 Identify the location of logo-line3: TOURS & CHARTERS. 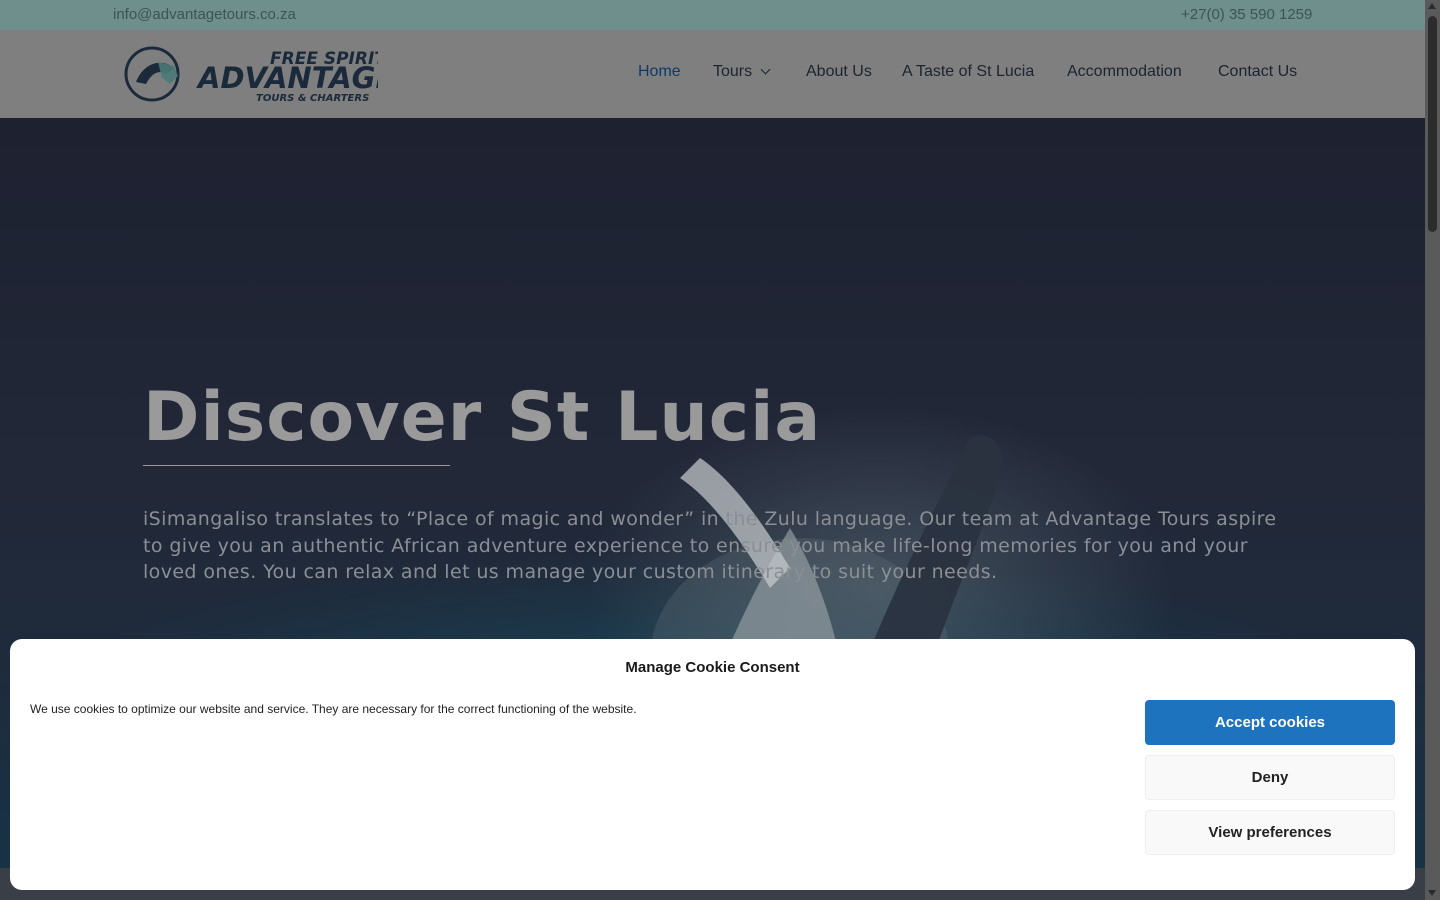
(312, 98).